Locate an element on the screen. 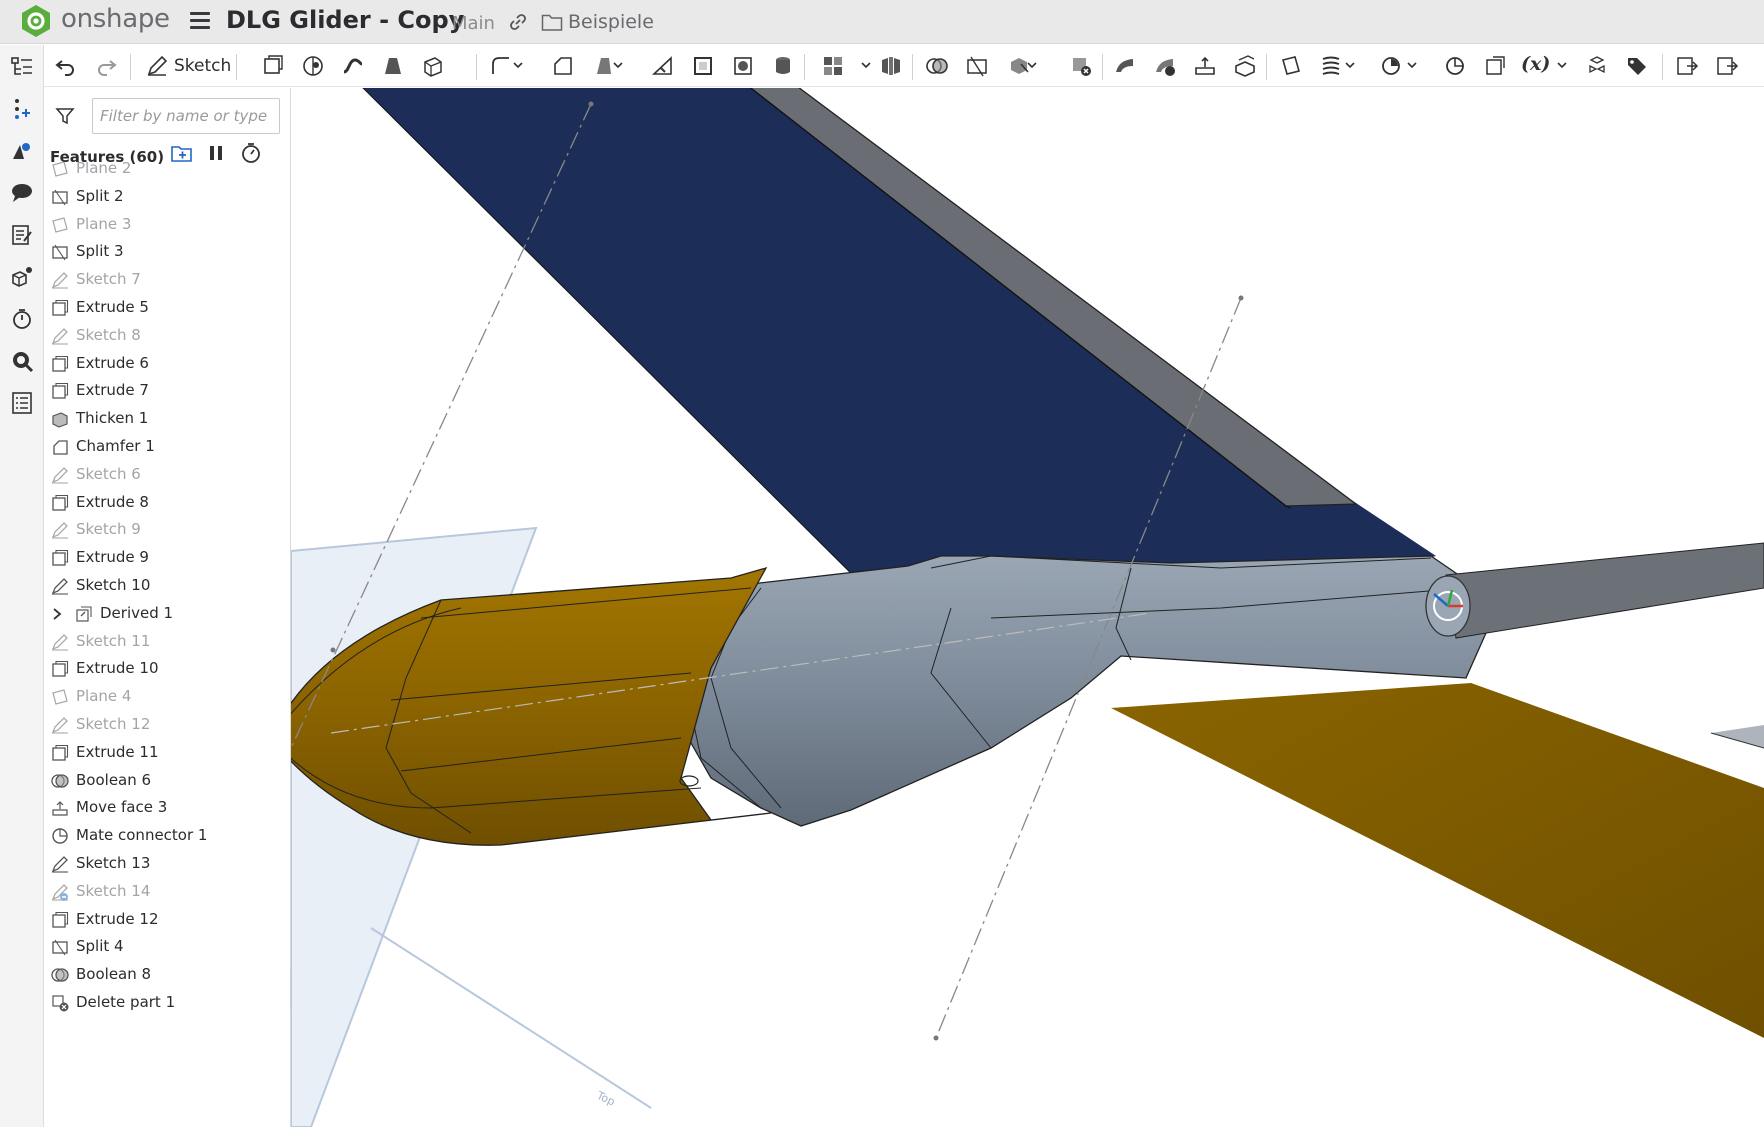 Image resolution: width=1764 pixels, height=1127 pixels. feature-row: Sketch 14 is located at coordinates (167, 892).